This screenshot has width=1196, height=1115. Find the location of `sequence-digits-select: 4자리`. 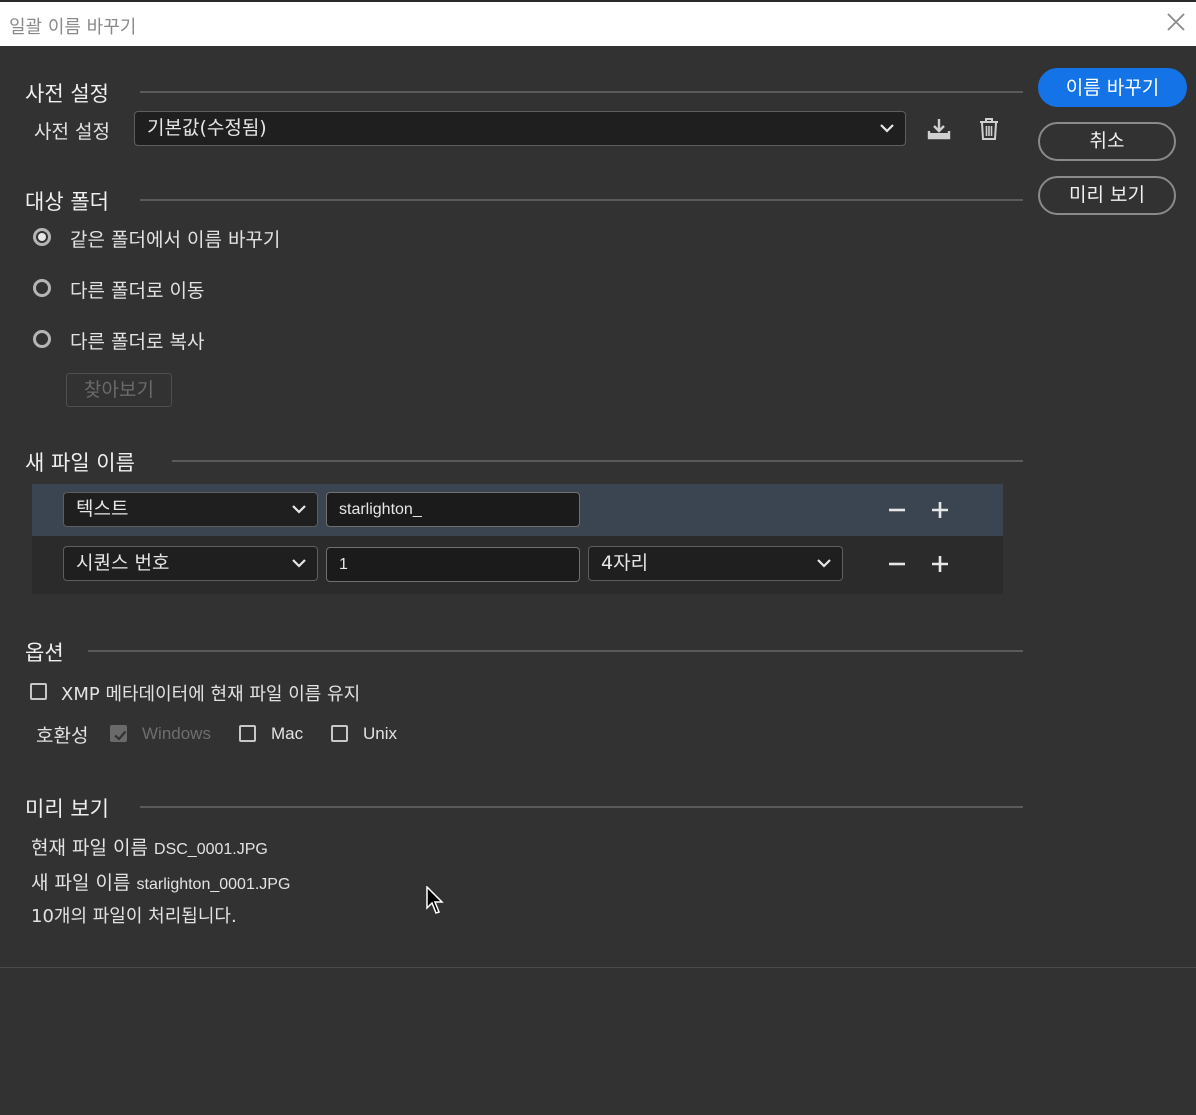

sequence-digits-select: 4자리 is located at coordinates (715, 563).